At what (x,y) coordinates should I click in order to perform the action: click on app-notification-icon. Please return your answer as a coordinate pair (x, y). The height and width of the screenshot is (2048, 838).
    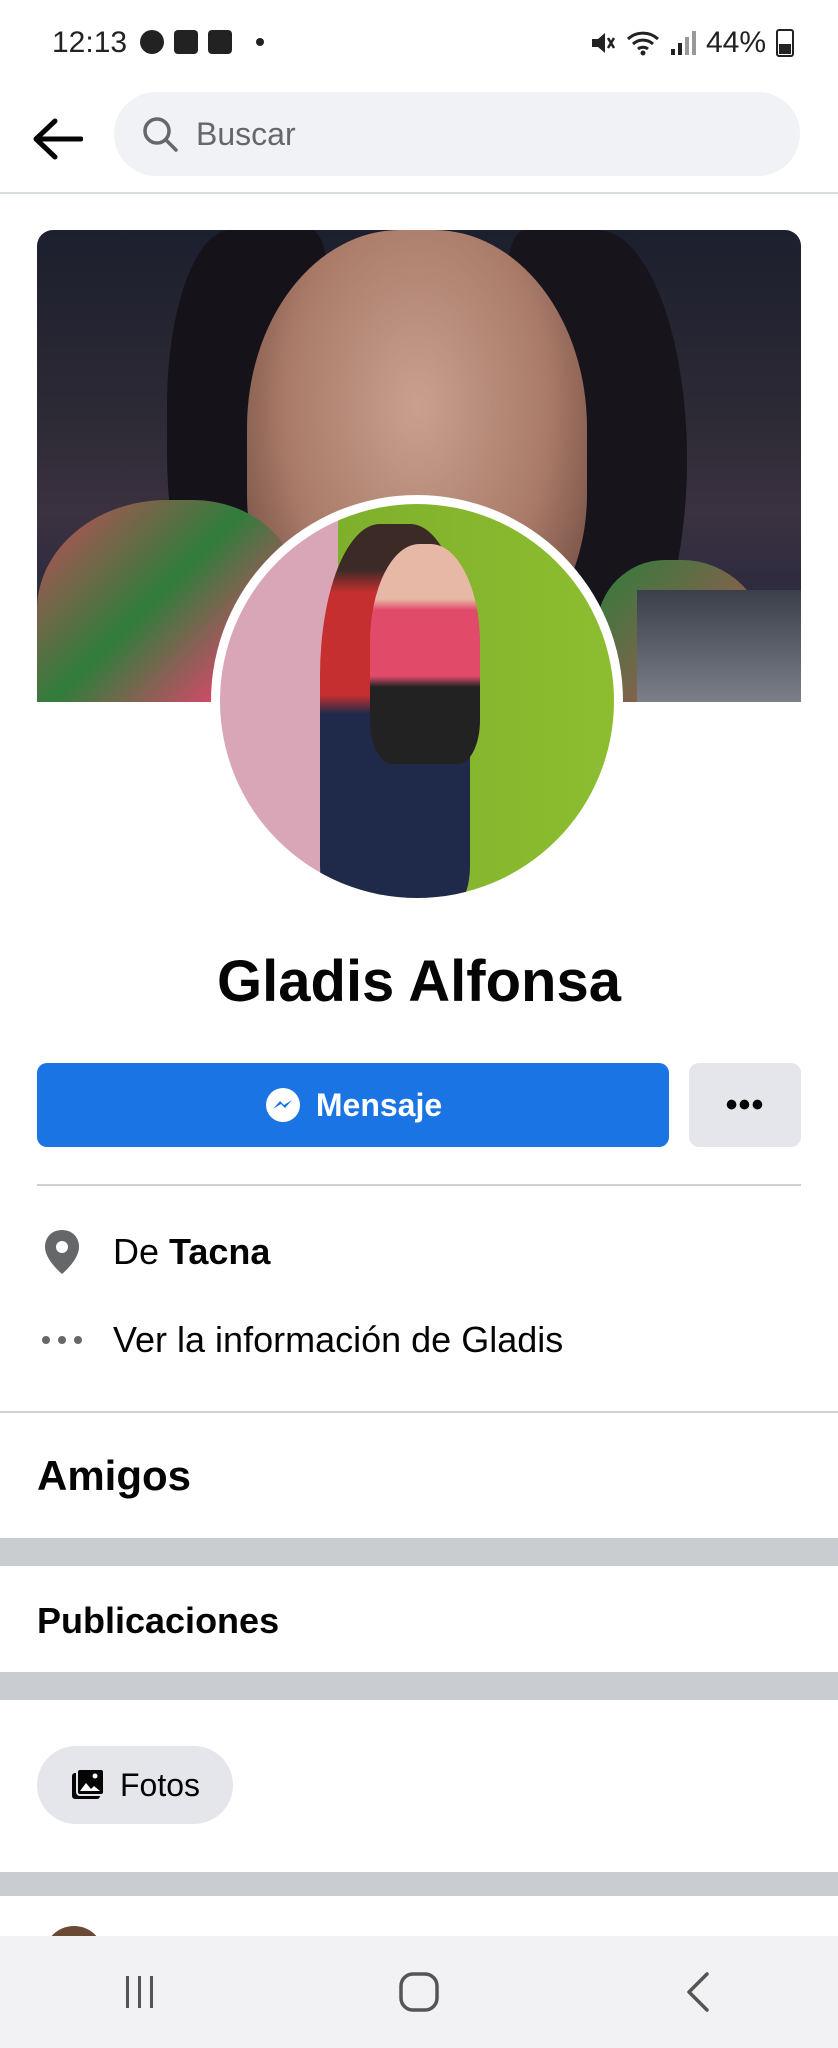
    Looking at the image, I should click on (220, 42).